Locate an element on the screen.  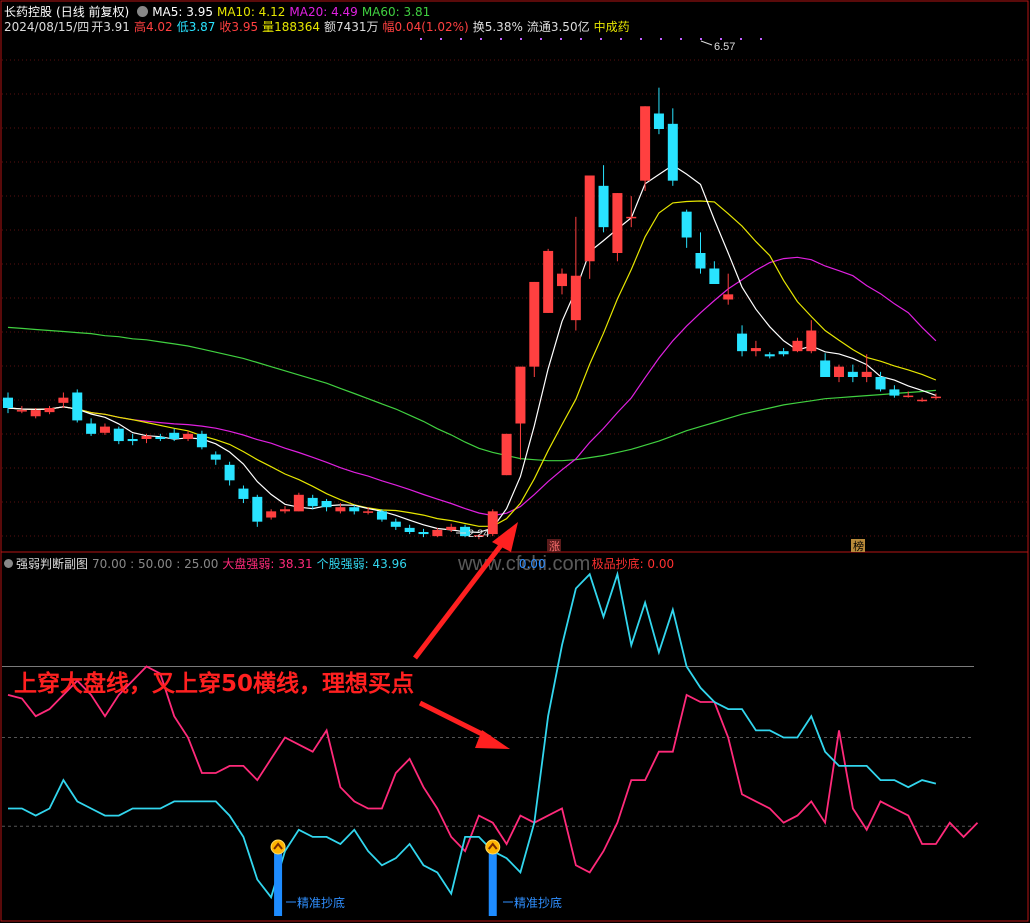
period: (日线 前复权) is located at coordinates (92, 12).